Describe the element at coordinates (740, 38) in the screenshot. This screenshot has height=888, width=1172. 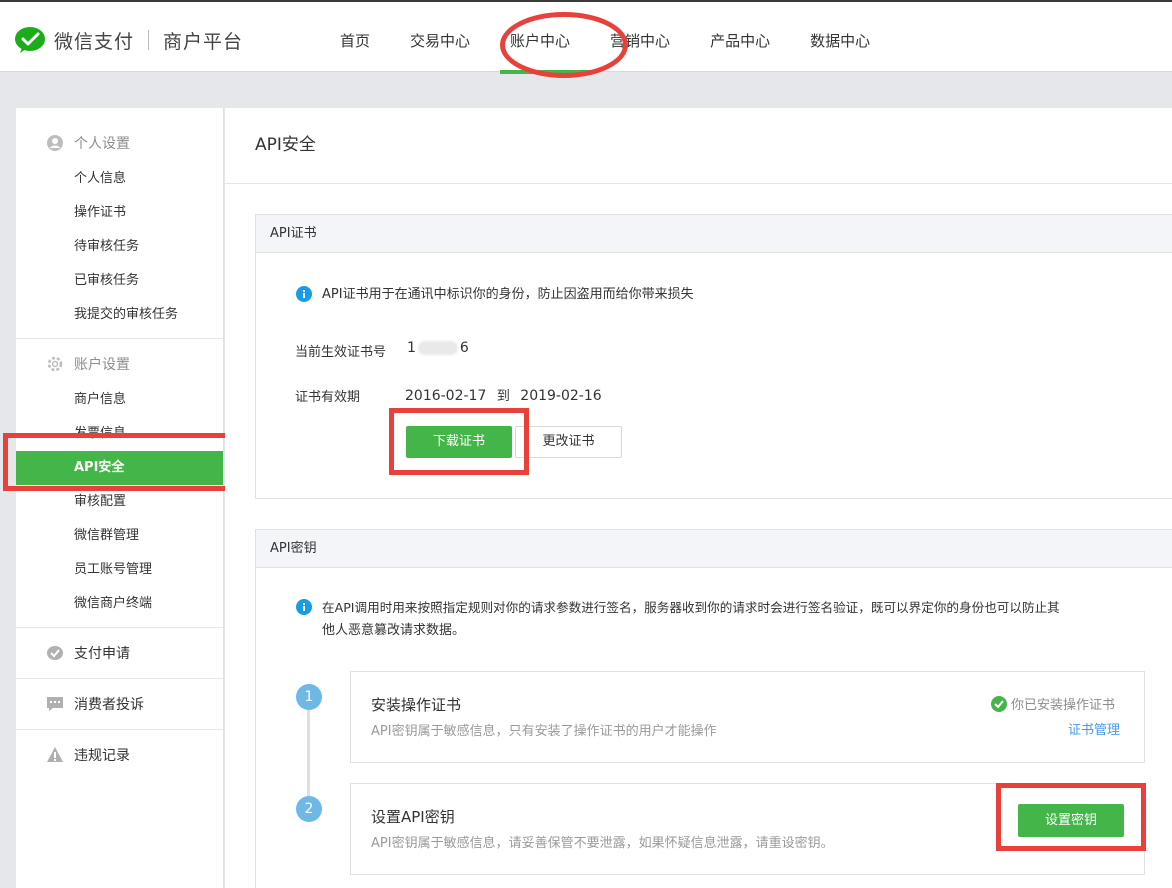
I see `nav-product-center: 产品中心` at that location.